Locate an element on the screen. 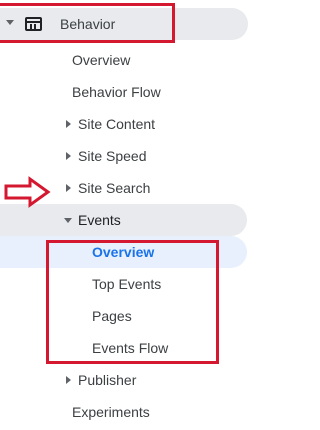 This screenshot has width=320, height=430. nav-item-events: Events is located at coordinates (123, 220).